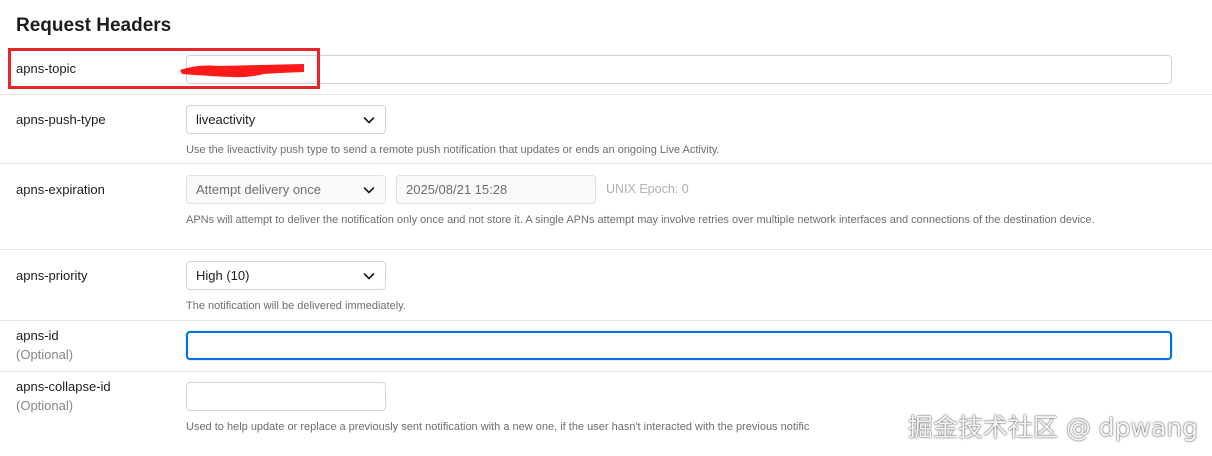 The image size is (1212, 456). I want to click on apns-priority-label: apns-priority, so click(52, 275).